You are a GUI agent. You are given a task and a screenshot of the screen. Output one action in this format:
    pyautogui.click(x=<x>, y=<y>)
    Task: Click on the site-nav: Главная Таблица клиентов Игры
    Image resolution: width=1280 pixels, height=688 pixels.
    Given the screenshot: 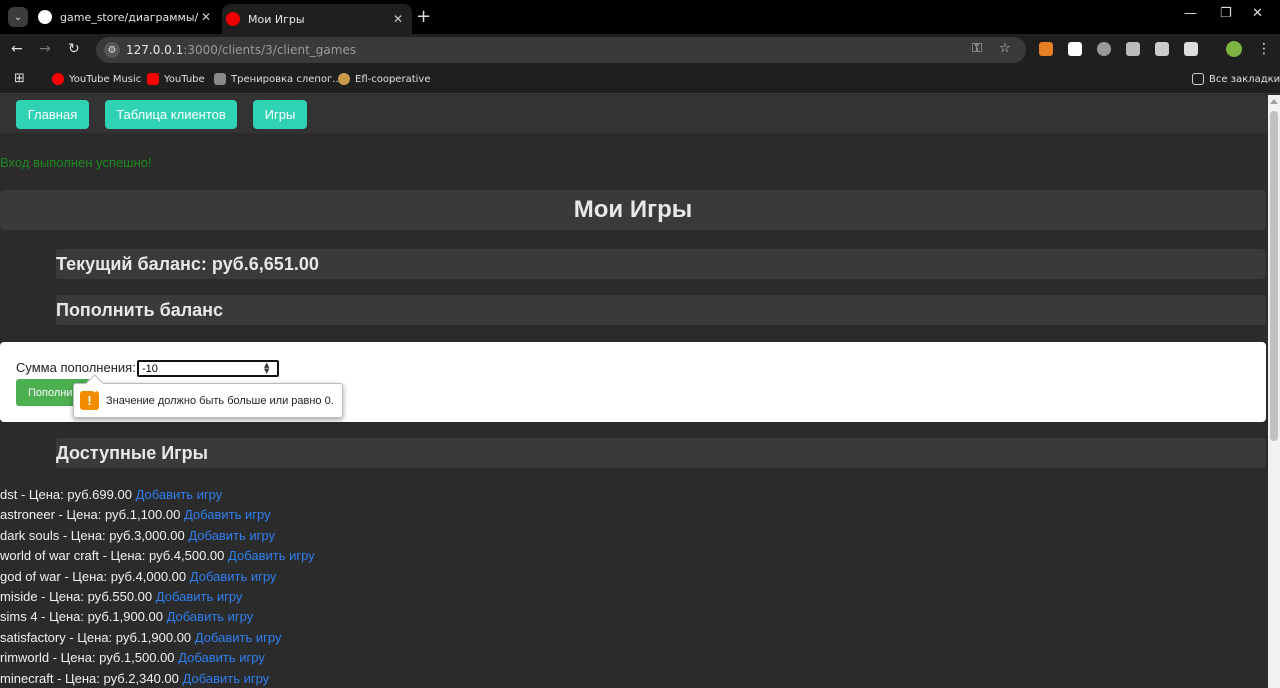 What is the action you would take?
    pyautogui.click(x=634, y=114)
    